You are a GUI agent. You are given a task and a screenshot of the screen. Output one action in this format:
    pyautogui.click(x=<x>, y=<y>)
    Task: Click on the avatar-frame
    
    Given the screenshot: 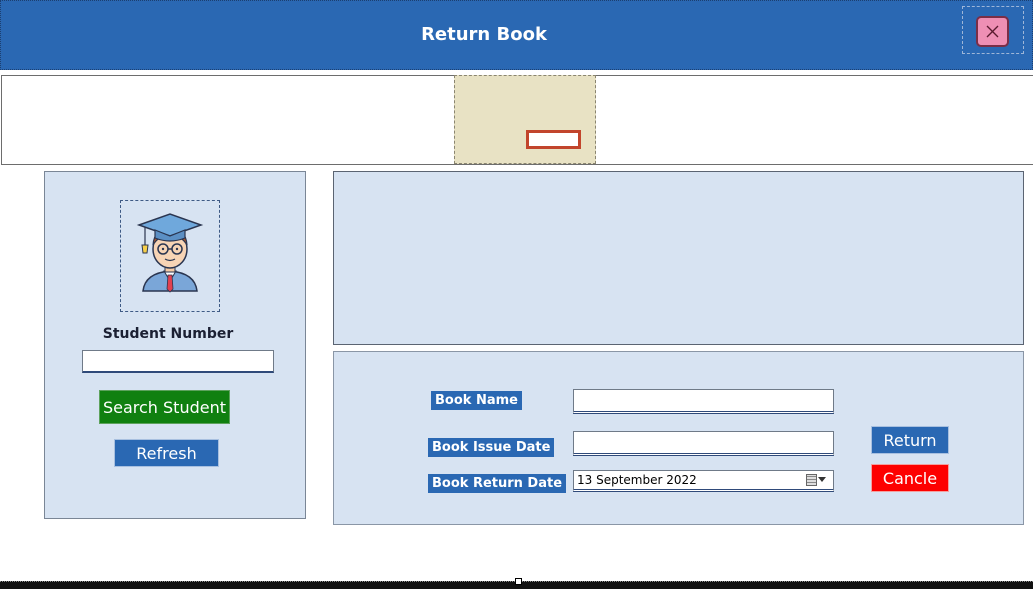 What is the action you would take?
    pyautogui.click(x=170, y=256)
    